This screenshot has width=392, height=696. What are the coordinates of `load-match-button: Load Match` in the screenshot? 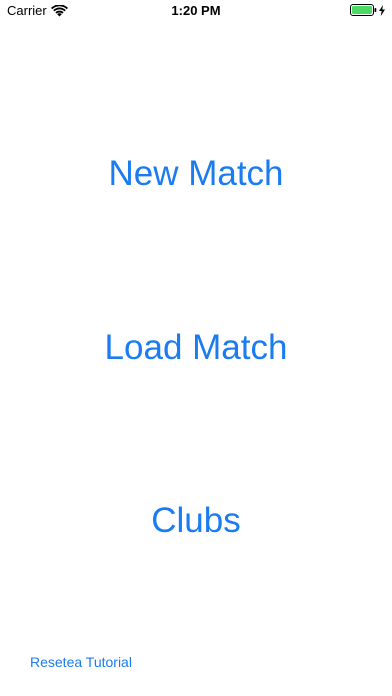 It's located at (196, 348).